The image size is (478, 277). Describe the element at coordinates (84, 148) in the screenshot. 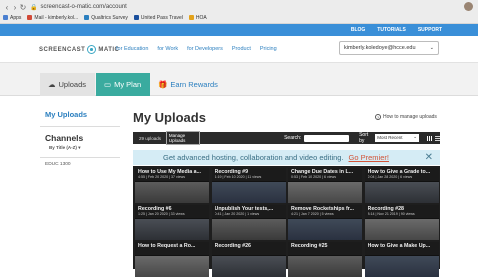

I see `channels-sort: By Title (A-Z) ▾` at that location.